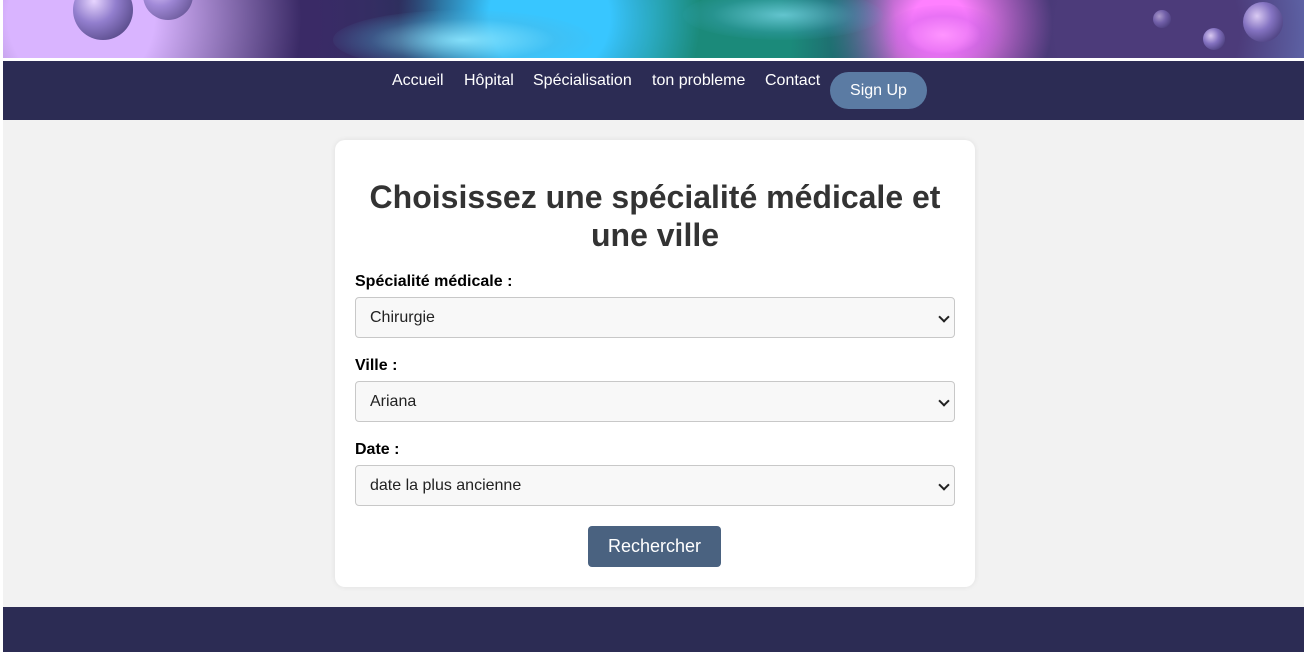 This screenshot has height=652, width=1304. What do you see at coordinates (653, 29) in the screenshot?
I see `header-banner-image` at bounding box center [653, 29].